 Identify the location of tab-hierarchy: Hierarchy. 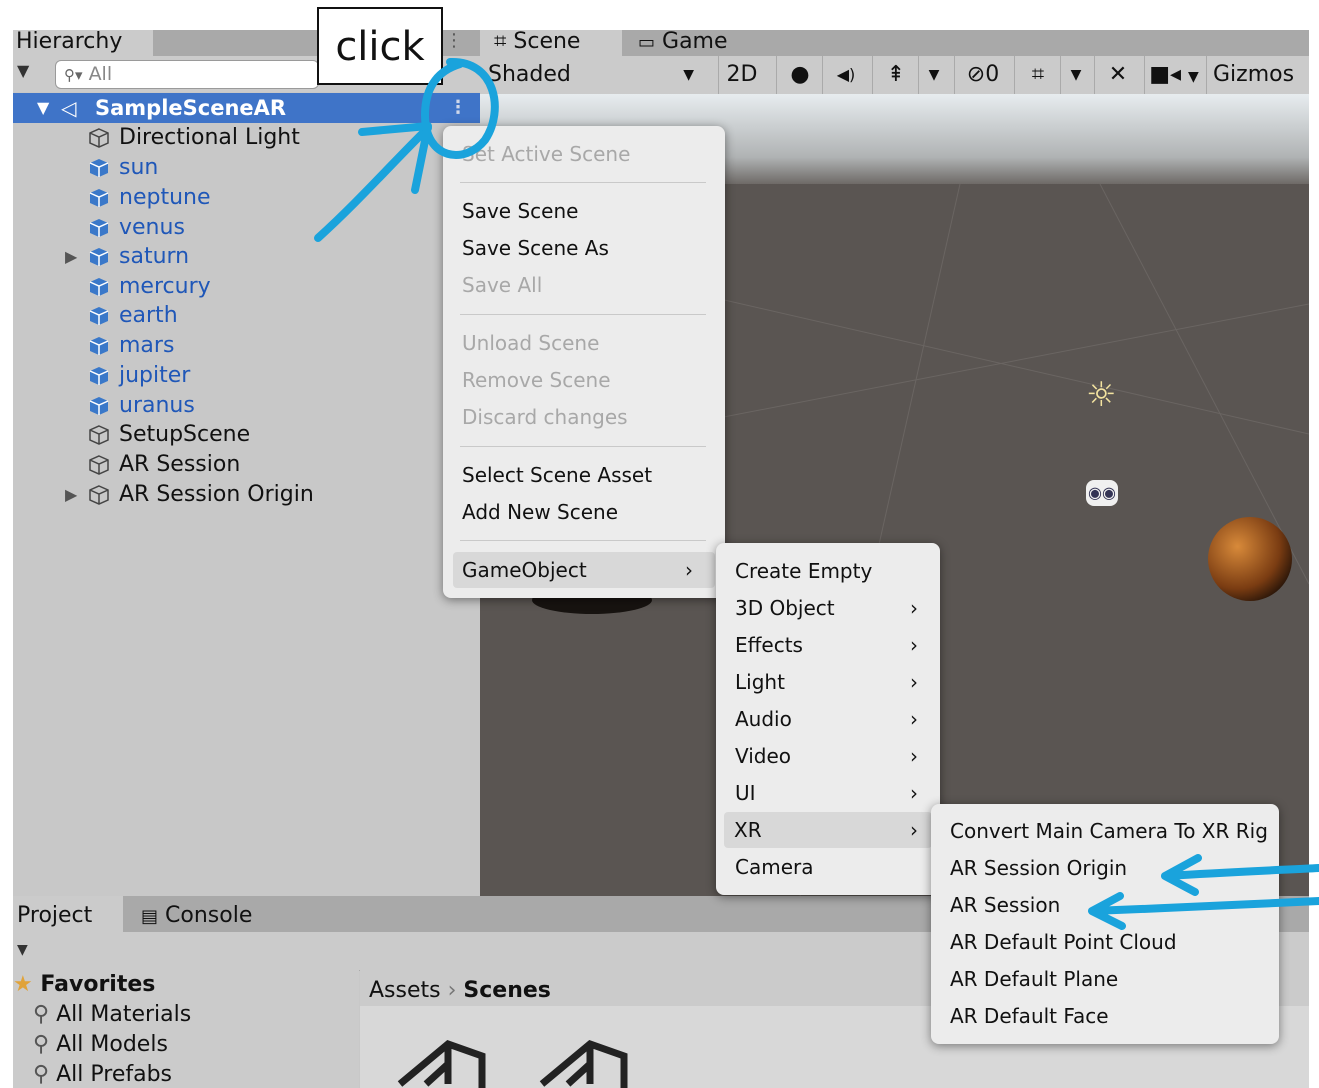
(83, 43).